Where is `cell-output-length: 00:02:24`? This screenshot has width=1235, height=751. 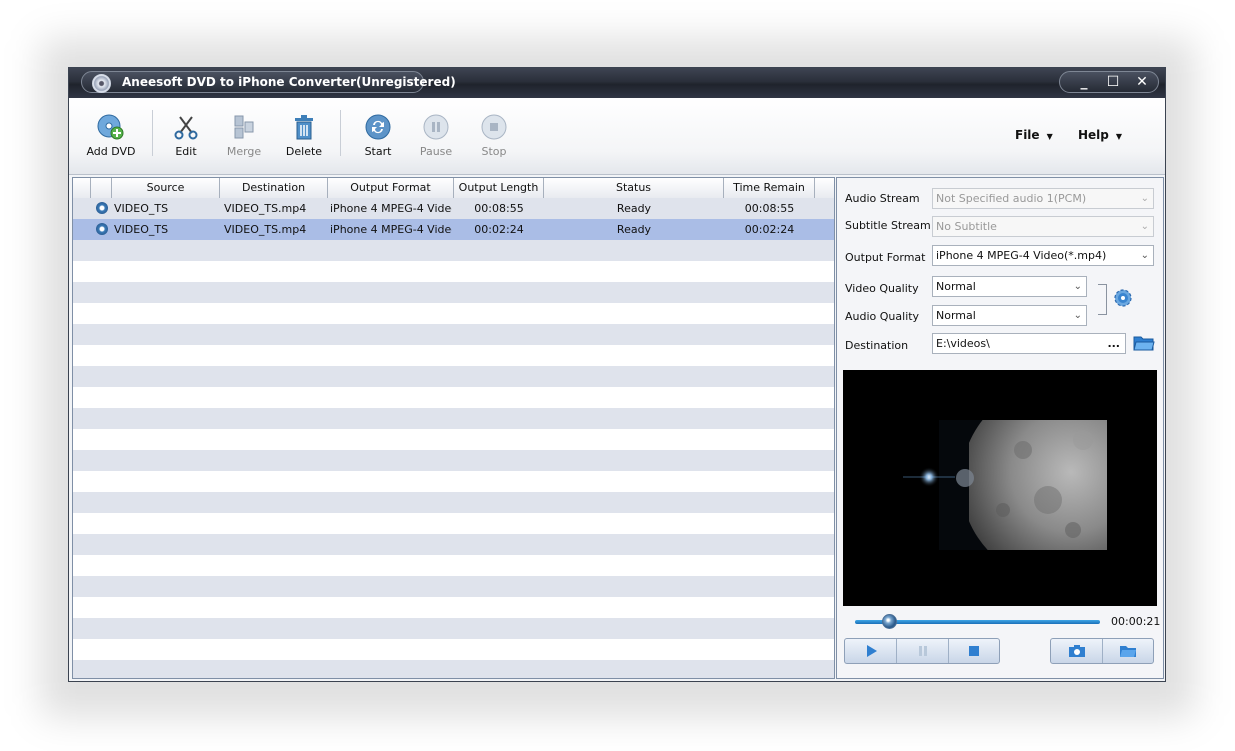 cell-output-length: 00:02:24 is located at coordinates (499, 229).